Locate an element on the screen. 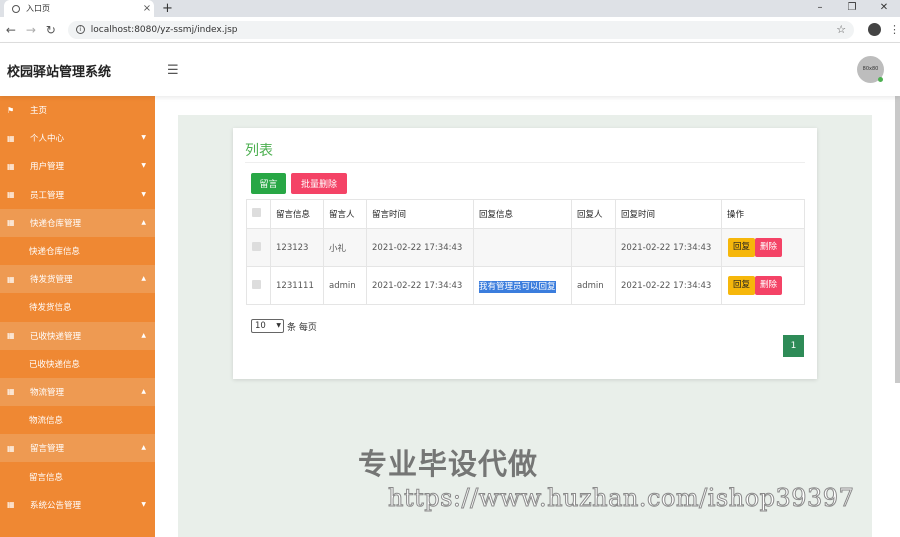 This screenshot has height=537, width=900. column-header: 操作 is located at coordinates (763, 214).